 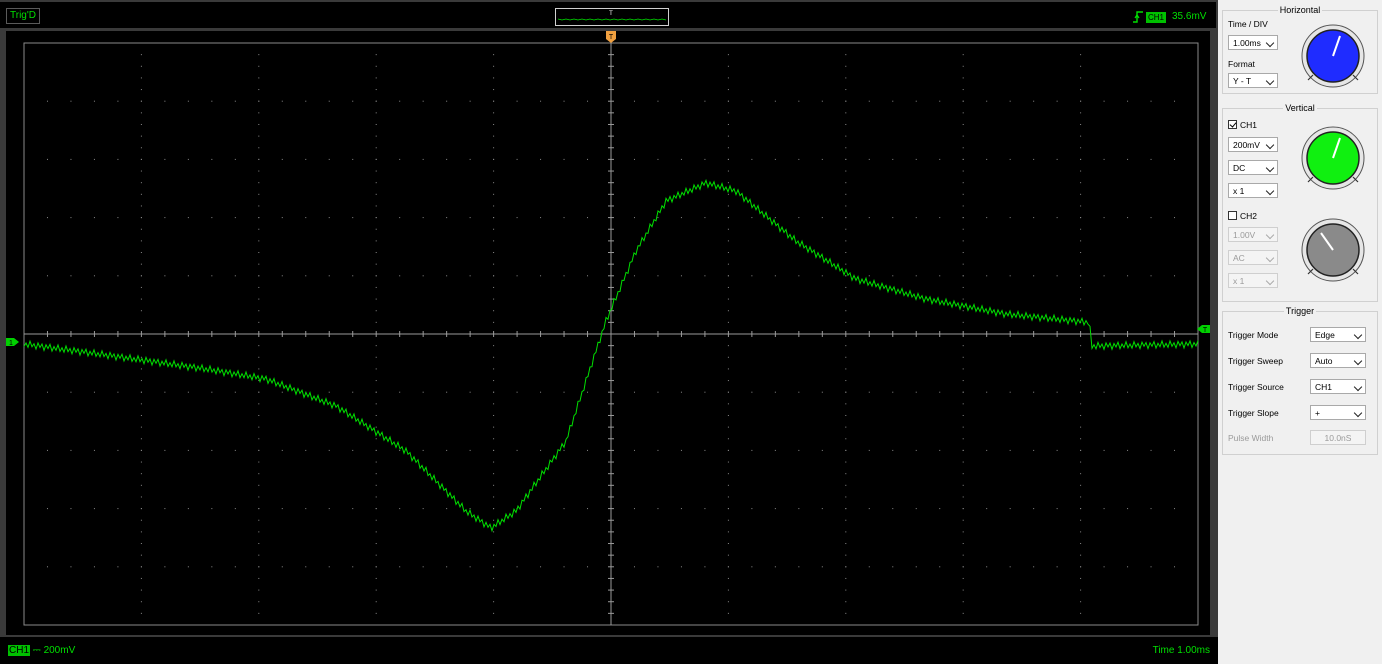 What do you see at coordinates (611, 14) in the screenshot?
I see `overview-trigger-mark: T` at bounding box center [611, 14].